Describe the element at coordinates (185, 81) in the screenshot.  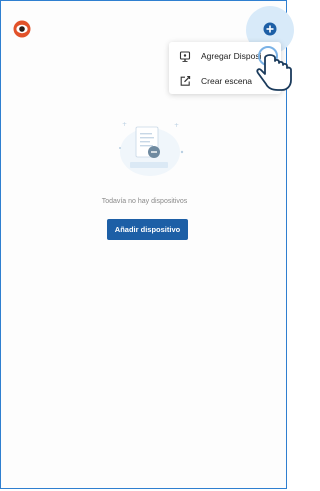
I see `scene-edit-icon` at that location.